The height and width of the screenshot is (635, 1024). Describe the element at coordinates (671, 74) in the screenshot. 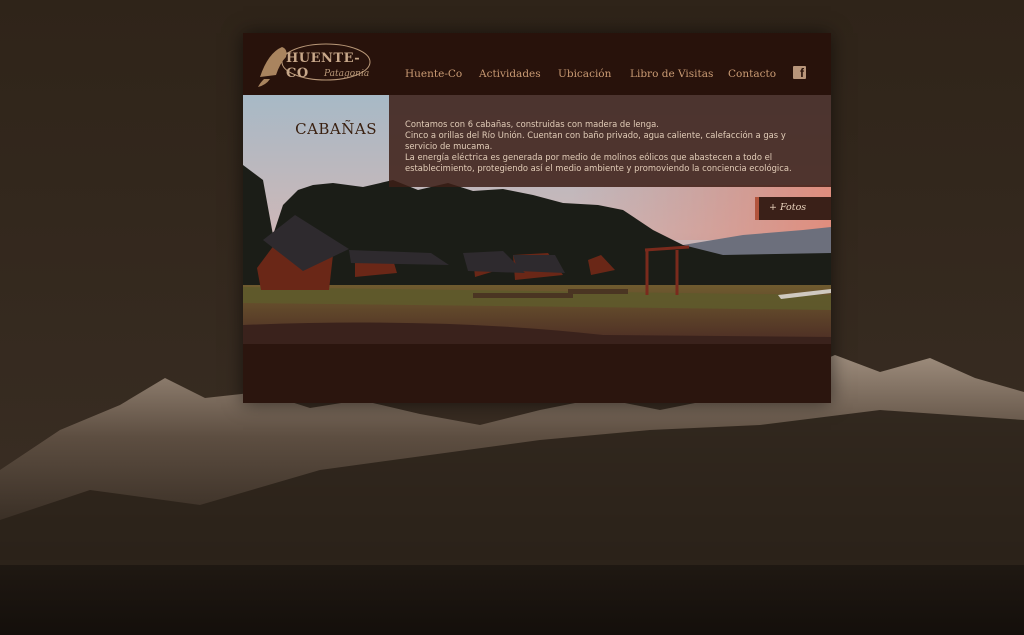

I see `nav-item-libro-de-visitas: Libro de Visitas` at that location.